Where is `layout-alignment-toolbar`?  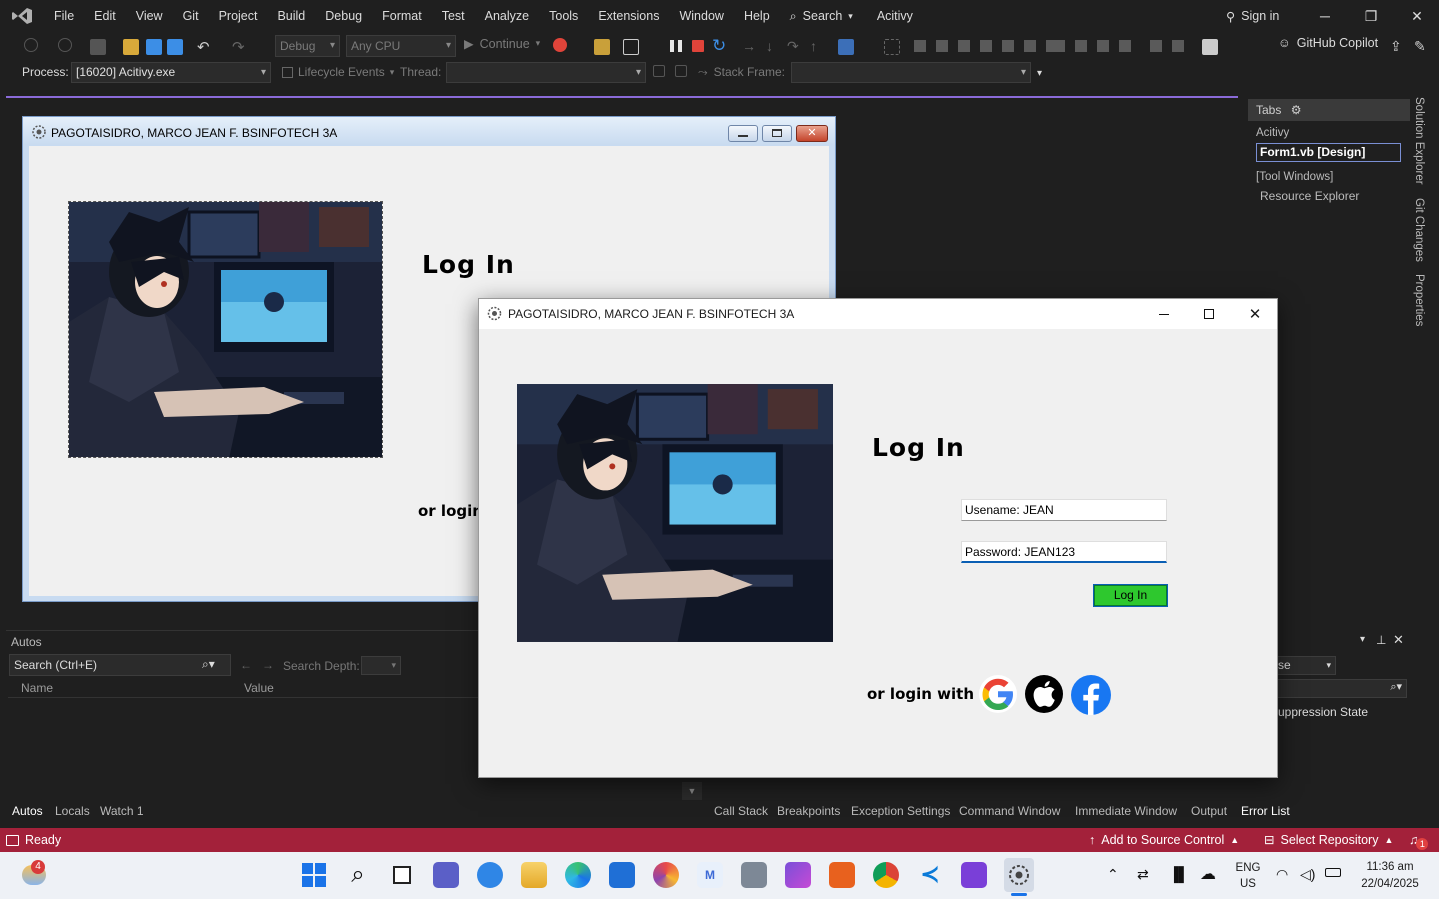 layout-alignment-toolbar is located at coordinates (984, 46).